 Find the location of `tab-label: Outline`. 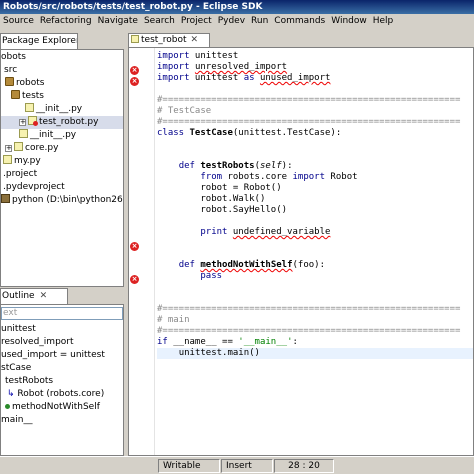

tab-label: Outline is located at coordinates (18, 296).